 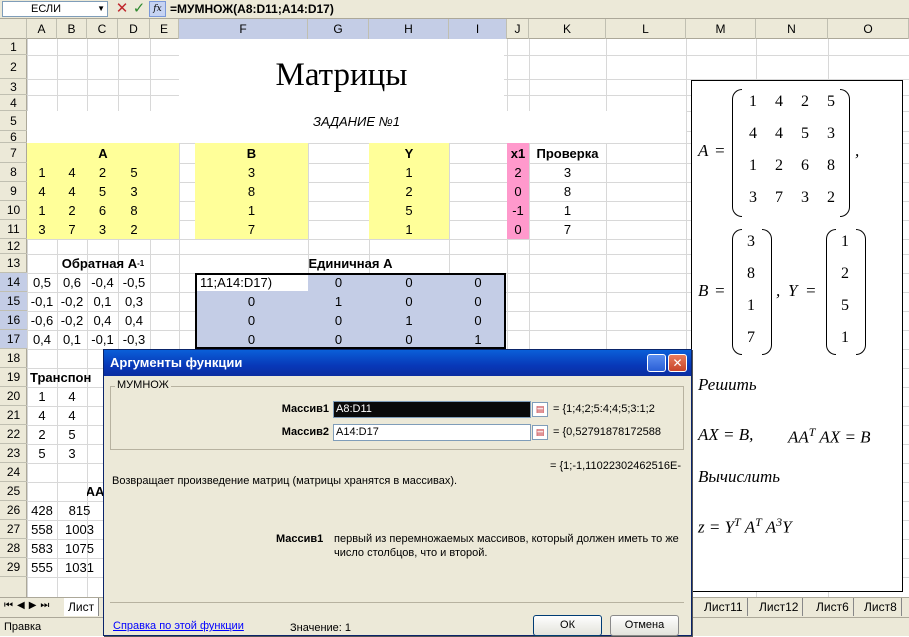 What do you see at coordinates (13, 137) in the screenshot?
I see `row-header: 6` at bounding box center [13, 137].